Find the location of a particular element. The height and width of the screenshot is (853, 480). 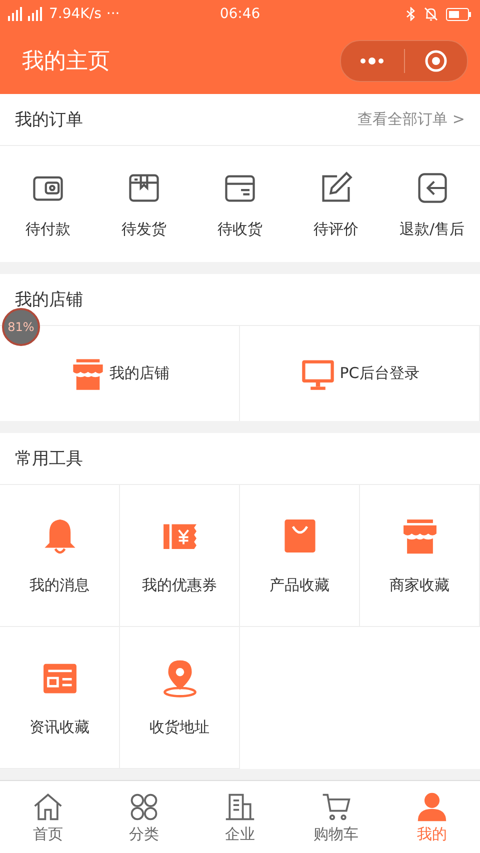

tab-item: 企业 is located at coordinates (240, 817).